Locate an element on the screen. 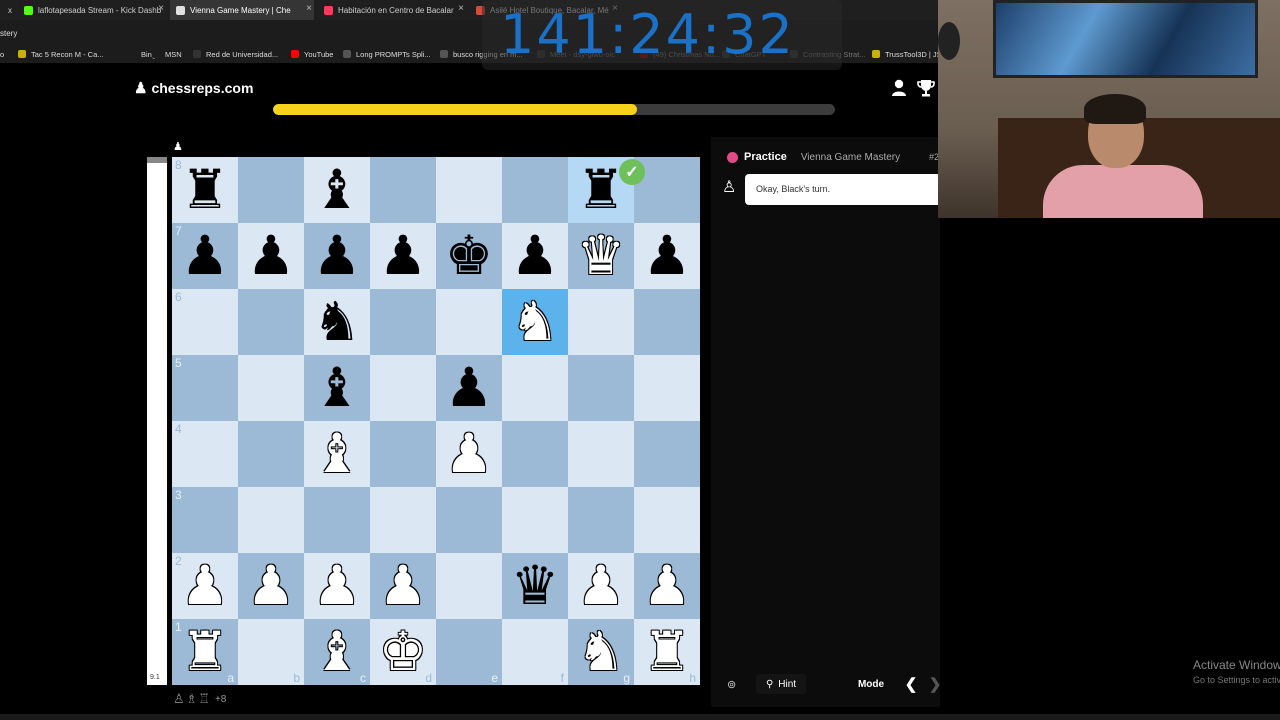 This screenshot has height=720, width=1280. square-d5 is located at coordinates (403, 388).